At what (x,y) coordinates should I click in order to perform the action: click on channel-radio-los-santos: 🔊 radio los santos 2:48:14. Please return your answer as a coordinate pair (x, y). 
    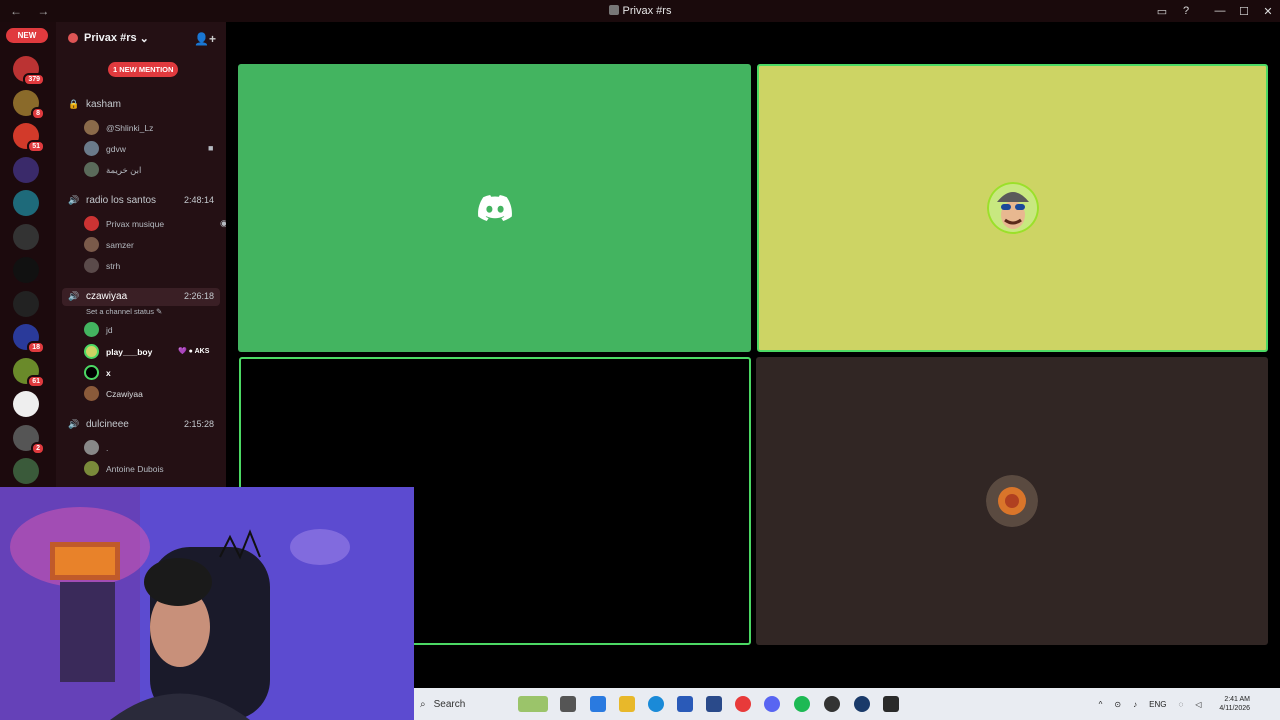
    Looking at the image, I should click on (141, 201).